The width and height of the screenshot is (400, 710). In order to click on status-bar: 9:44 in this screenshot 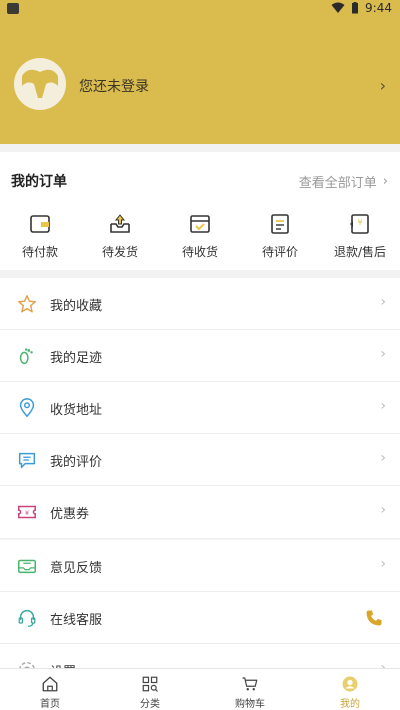, I will do `click(200, 9)`.